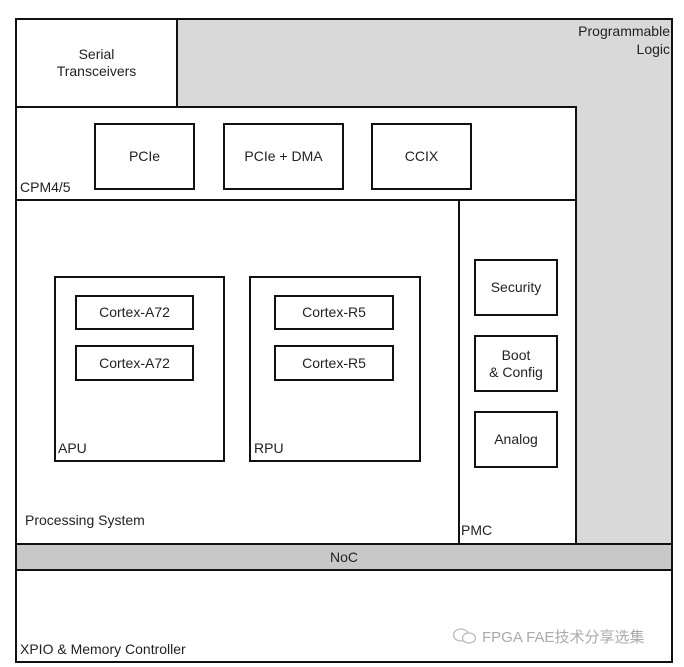  What do you see at coordinates (516, 354) in the screenshot?
I see `boot-line1: Boot` at bounding box center [516, 354].